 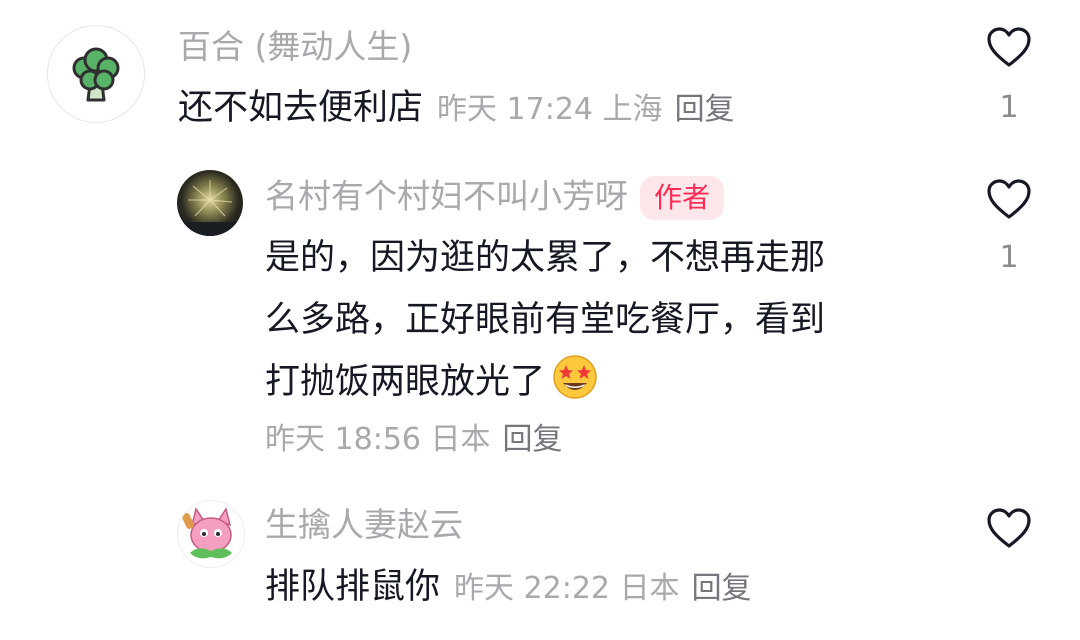 What do you see at coordinates (632, 109) in the screenshot?
I see `comment-location: 上海` at bounding box center [632, 109].